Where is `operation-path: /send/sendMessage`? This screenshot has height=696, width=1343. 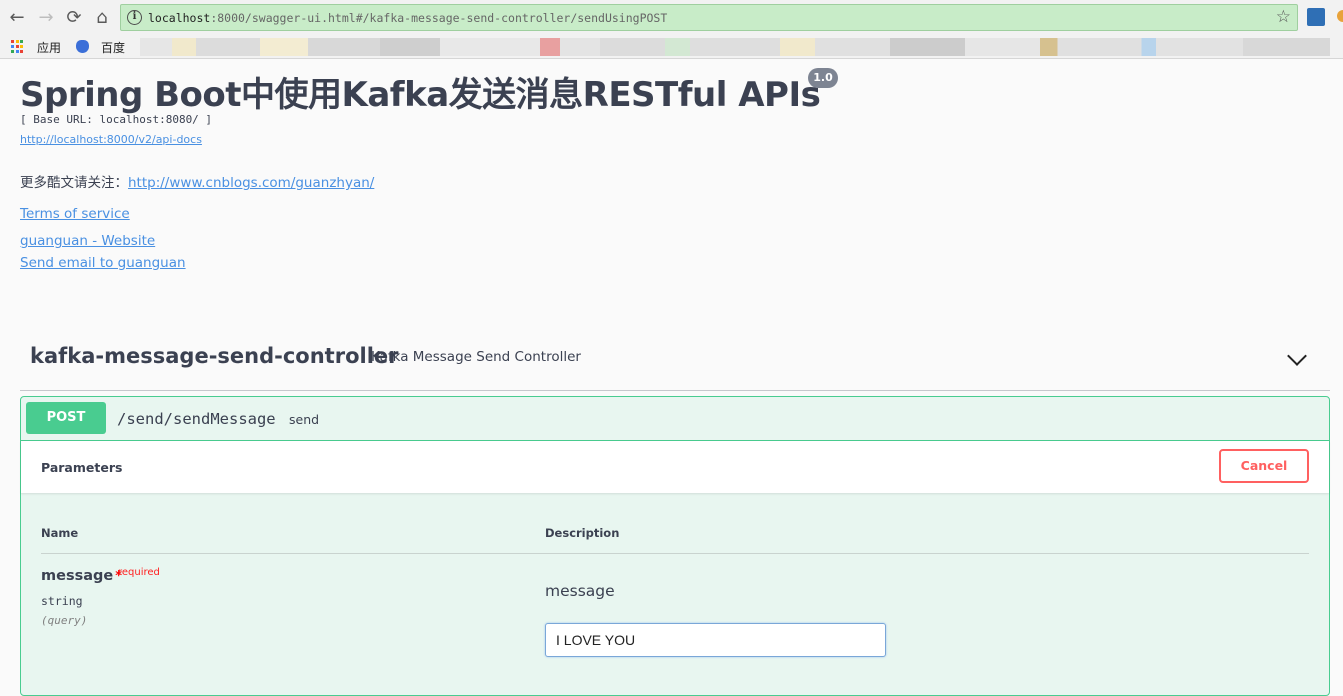
operation-path: /send/sendMessage is located at coordinates (196, 419).